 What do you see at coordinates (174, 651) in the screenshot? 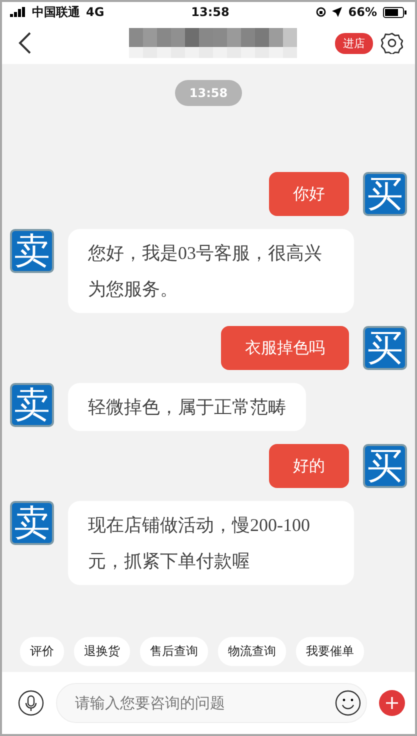
I see `quick-reply-chip: 售后查询` at bounding box center [174, 651].